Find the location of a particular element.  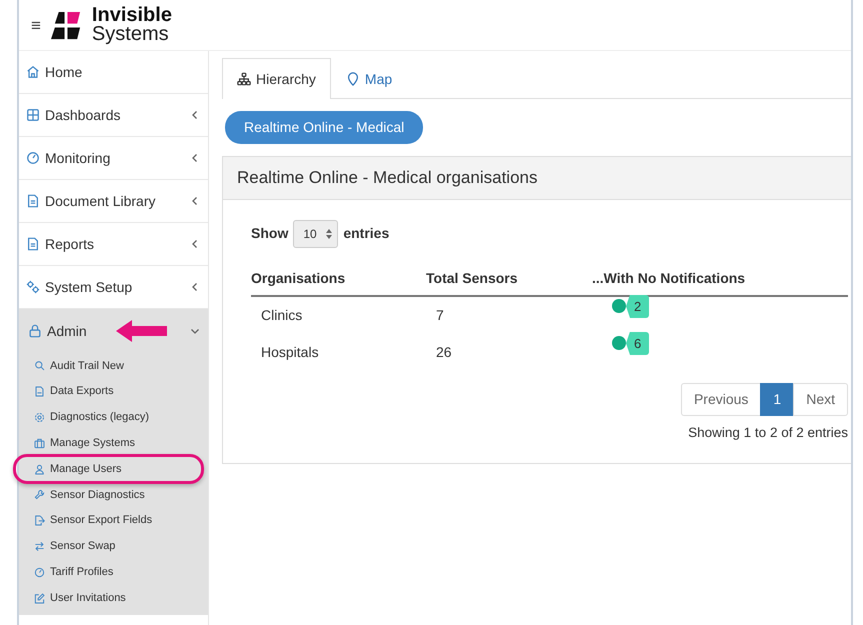

count-badge: 6 is located at coordinates (638, 343).